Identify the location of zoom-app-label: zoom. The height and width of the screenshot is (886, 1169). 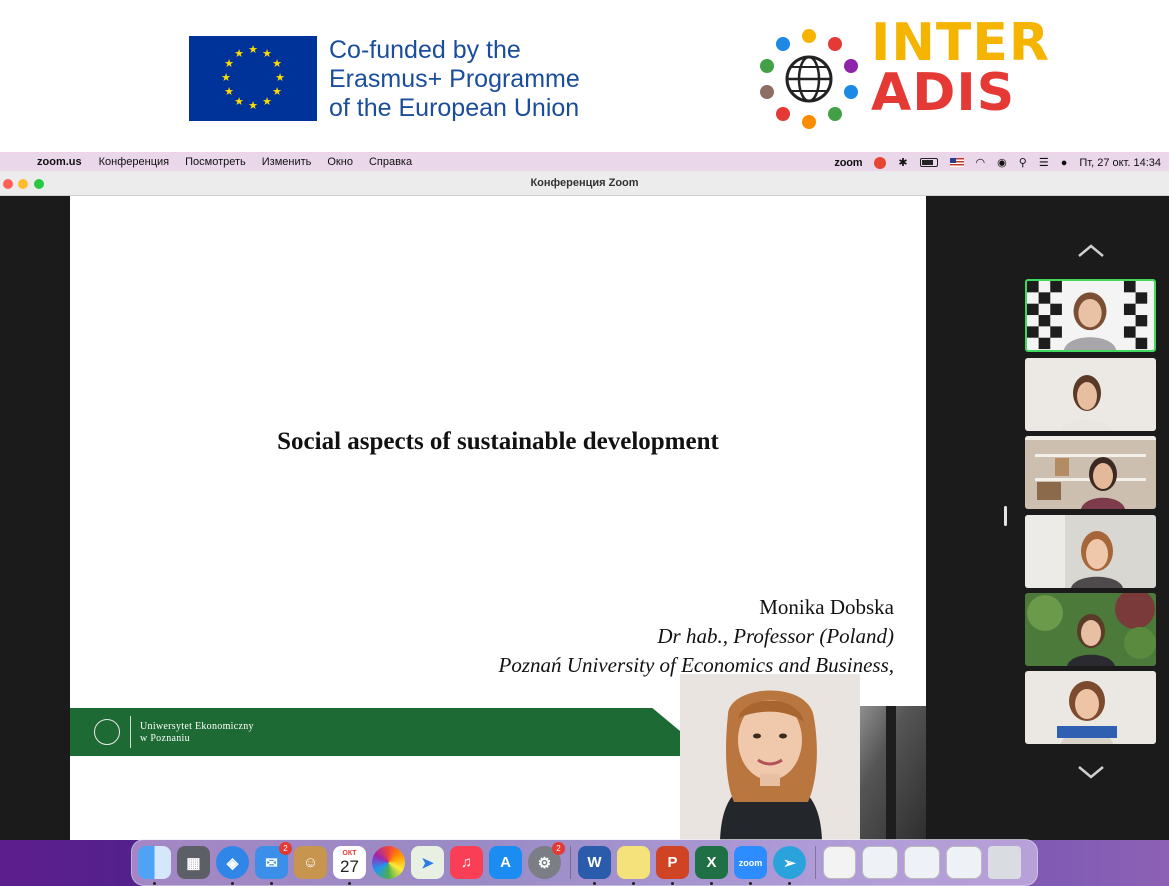
(750, 862).